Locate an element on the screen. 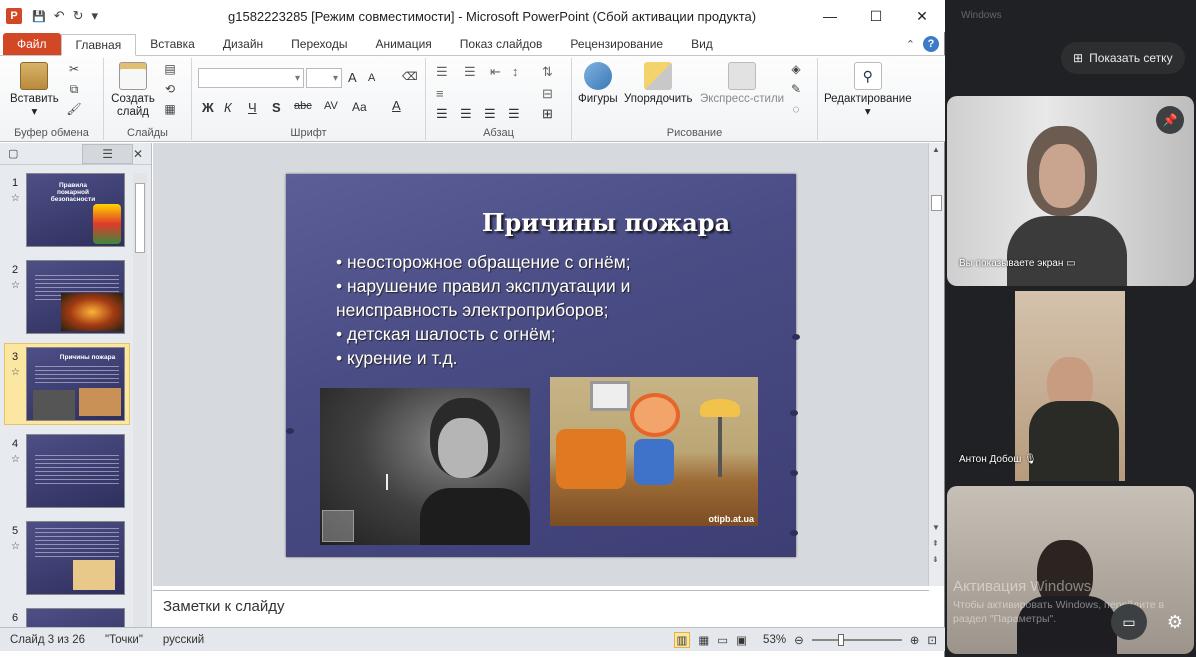  tab-slideshow: Показ слайдов is located at coordinates (501, 44).